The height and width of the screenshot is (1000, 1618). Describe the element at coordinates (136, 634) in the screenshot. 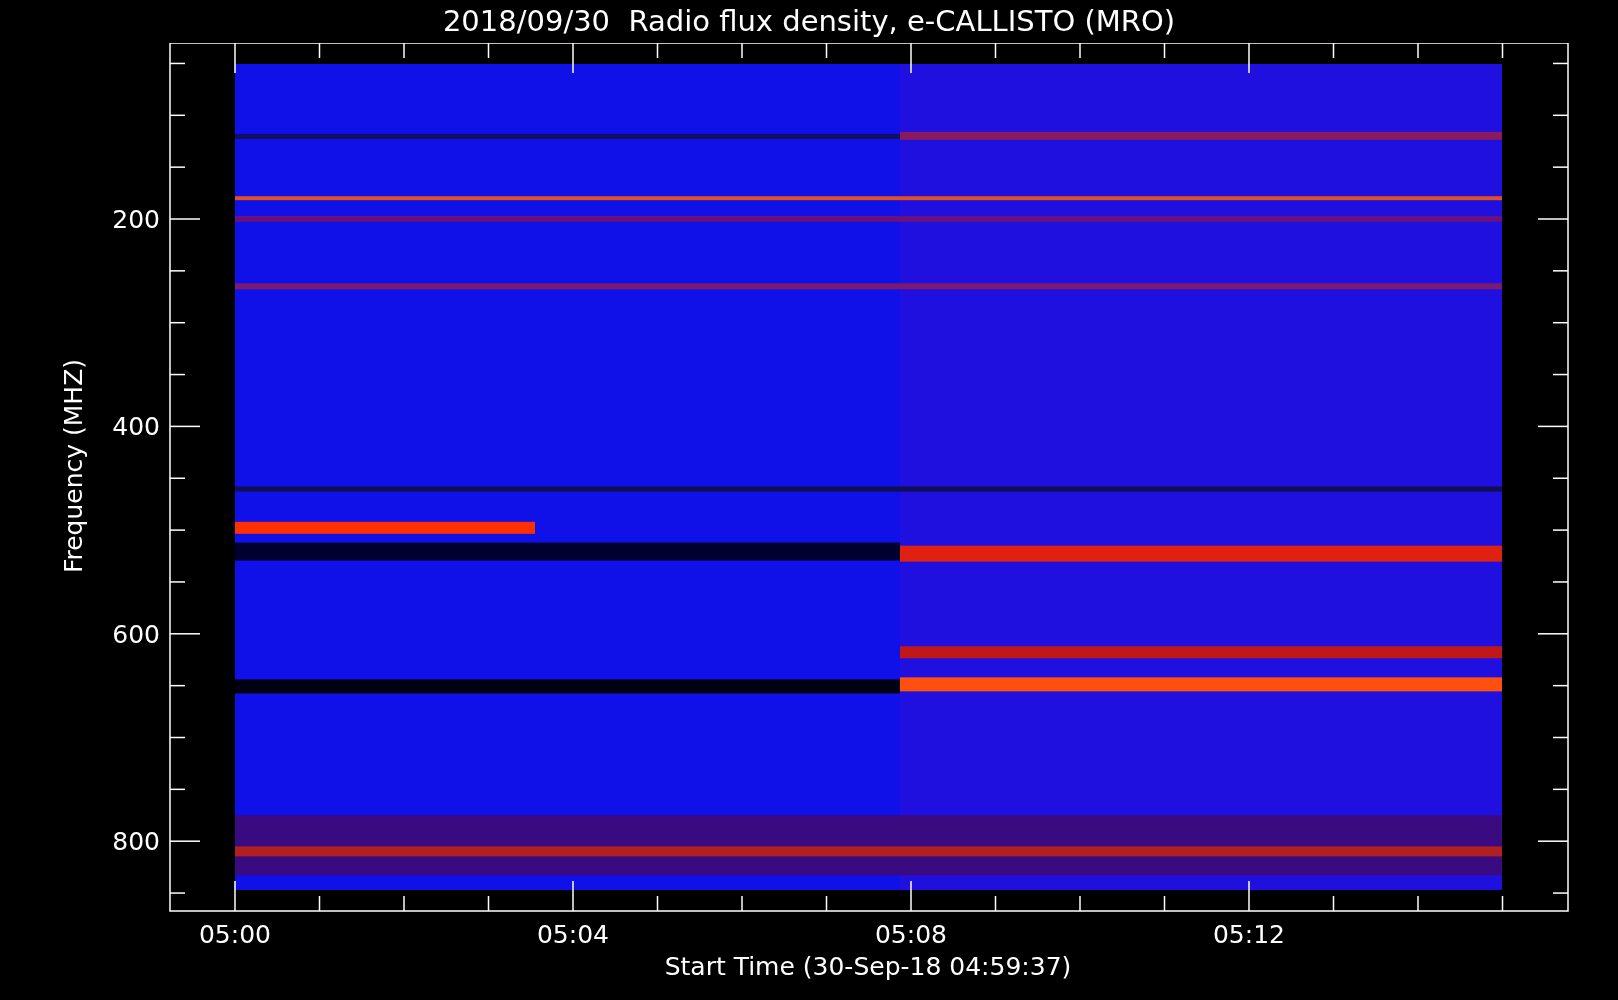

I see `y-tick-label: 600` at that location.